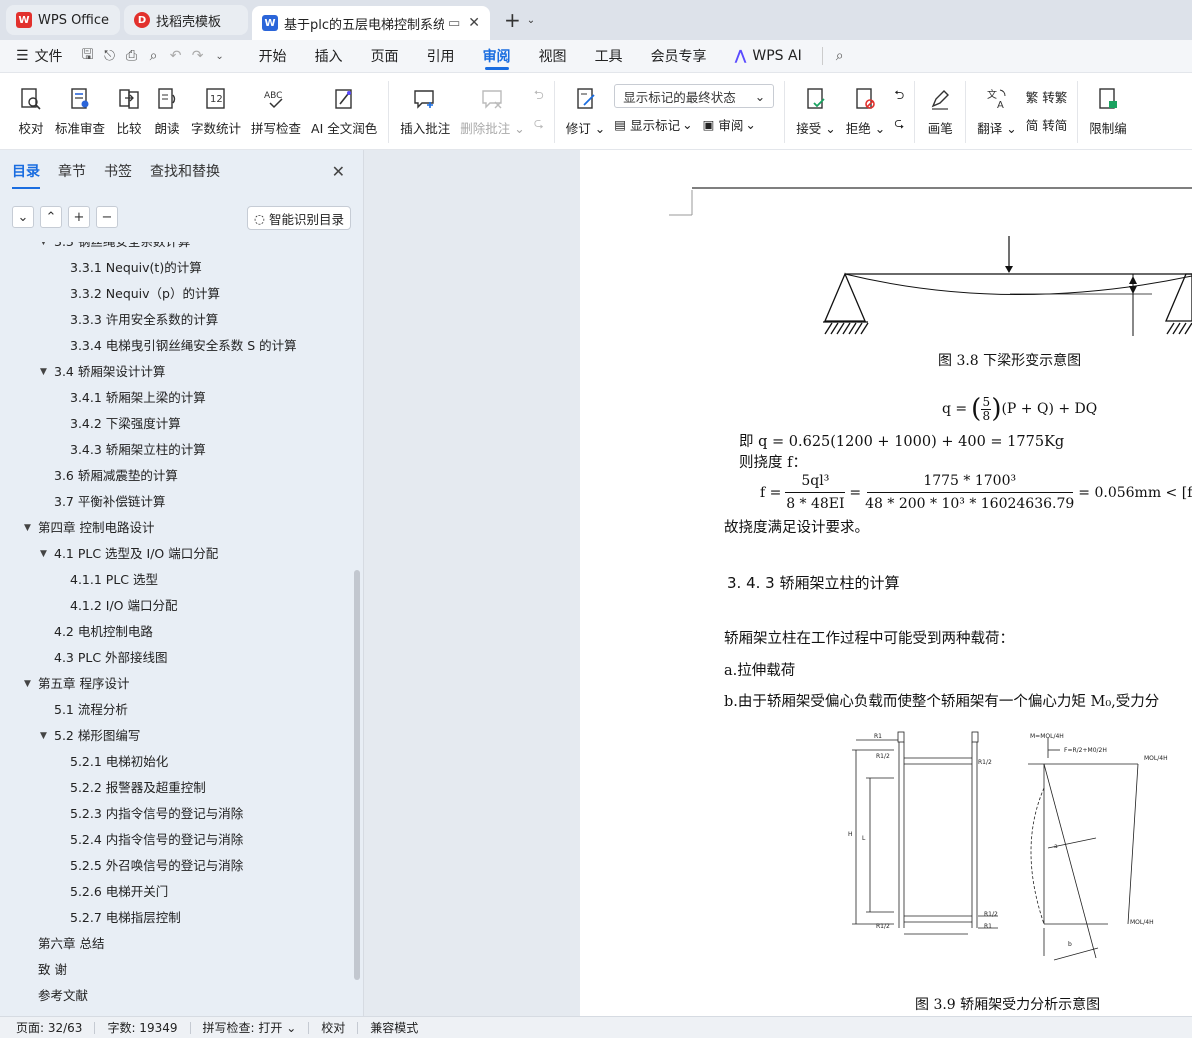  What do you see at coordinates (176, 554) in the screenshot?
I see `toc-item: ▼ 4.1 PLC 选型及 I/O 端口分配` at bounding box center [176, 554].